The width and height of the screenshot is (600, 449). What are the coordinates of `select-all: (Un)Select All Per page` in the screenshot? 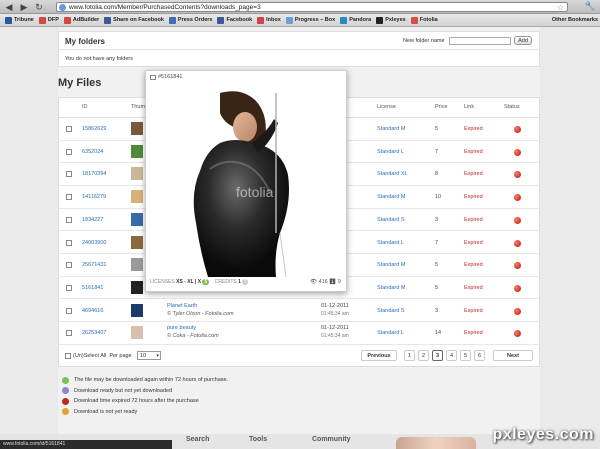 It's located at (98, 356).